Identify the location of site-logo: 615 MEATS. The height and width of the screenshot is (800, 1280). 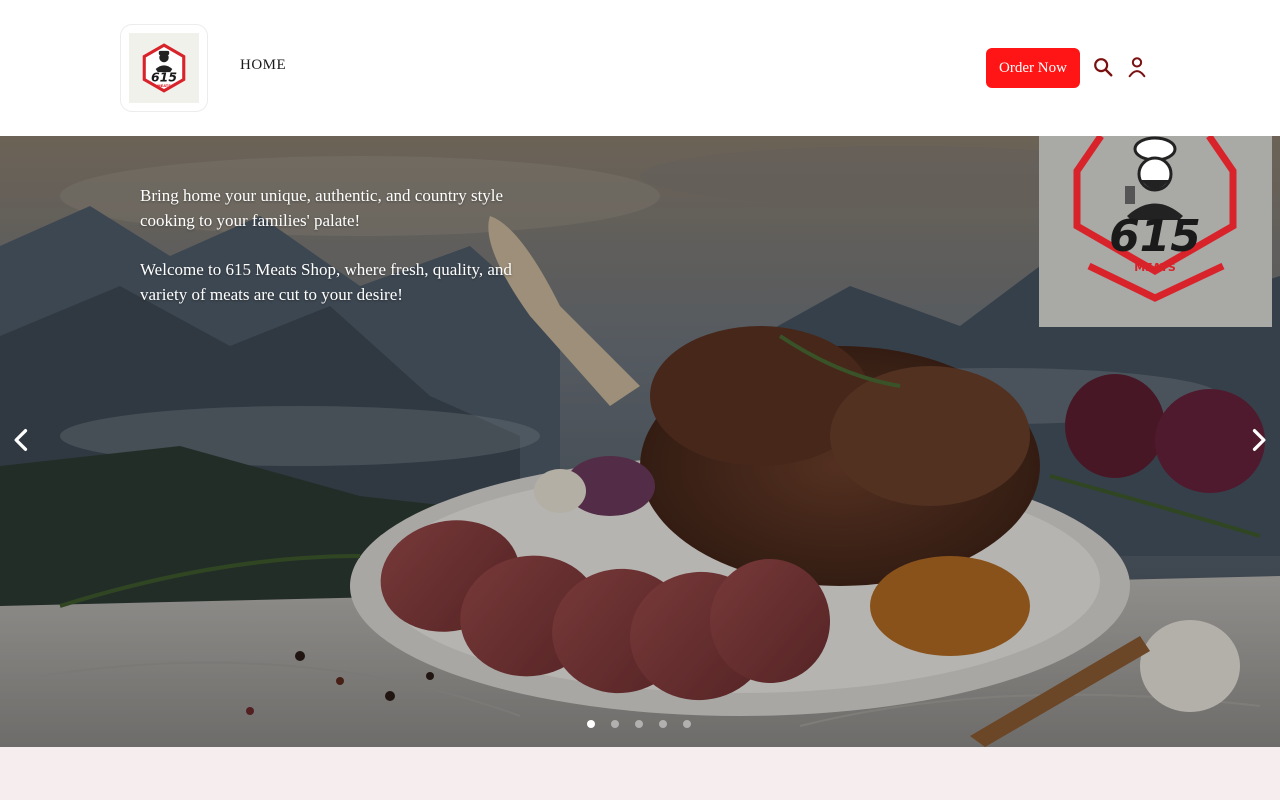
(164, 68).